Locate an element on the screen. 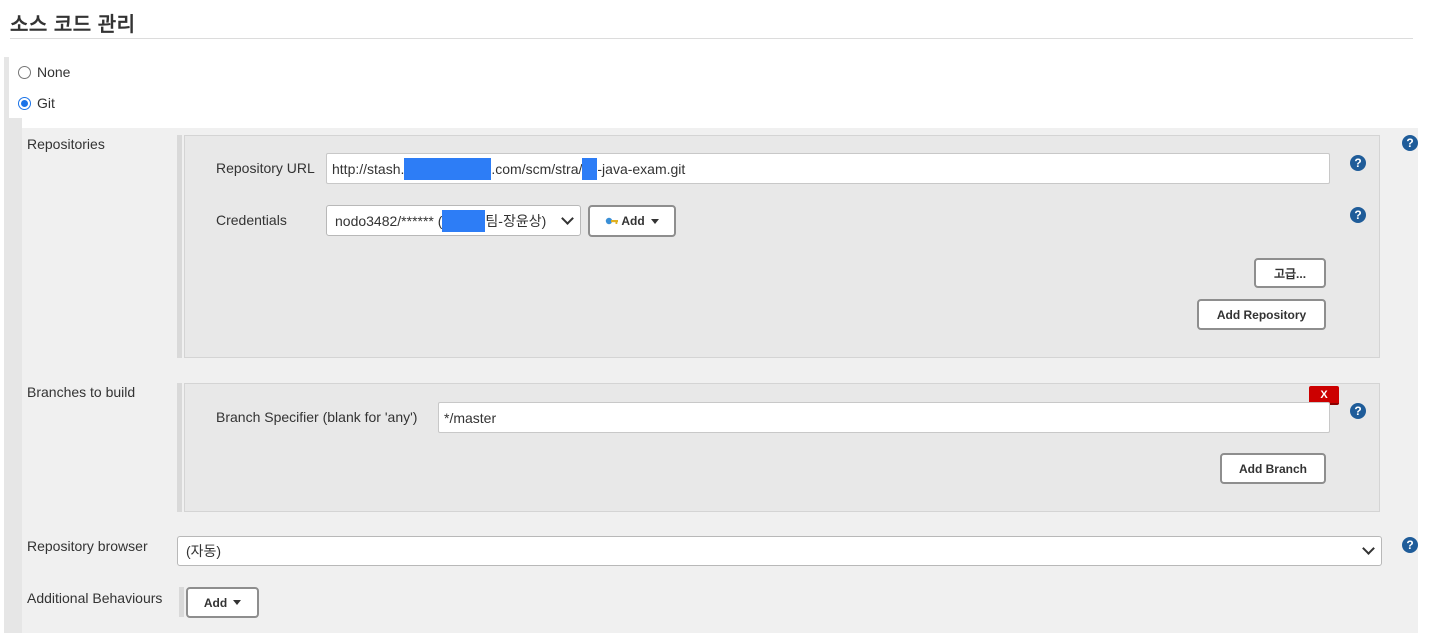 The image size is (1433, 633). add-repository-button: Add Repository is located at coordinates (1261, 314).